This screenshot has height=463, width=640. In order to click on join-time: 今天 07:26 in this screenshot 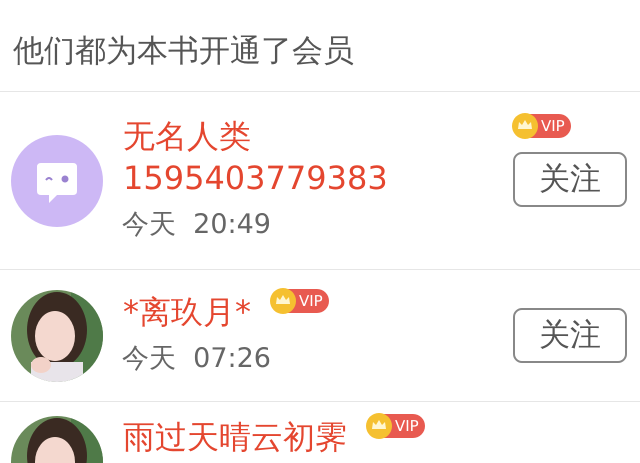, I will do `click(197, 359)`.